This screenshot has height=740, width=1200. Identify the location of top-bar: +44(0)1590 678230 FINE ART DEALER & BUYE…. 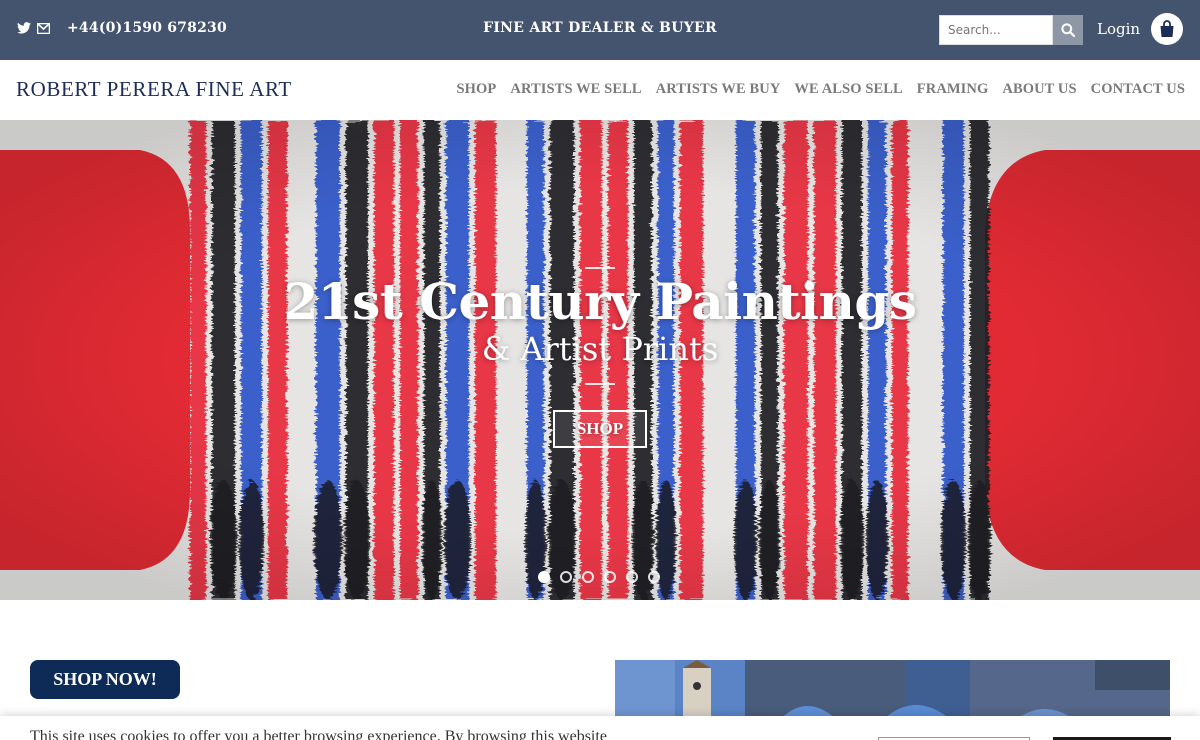
(600, 30).